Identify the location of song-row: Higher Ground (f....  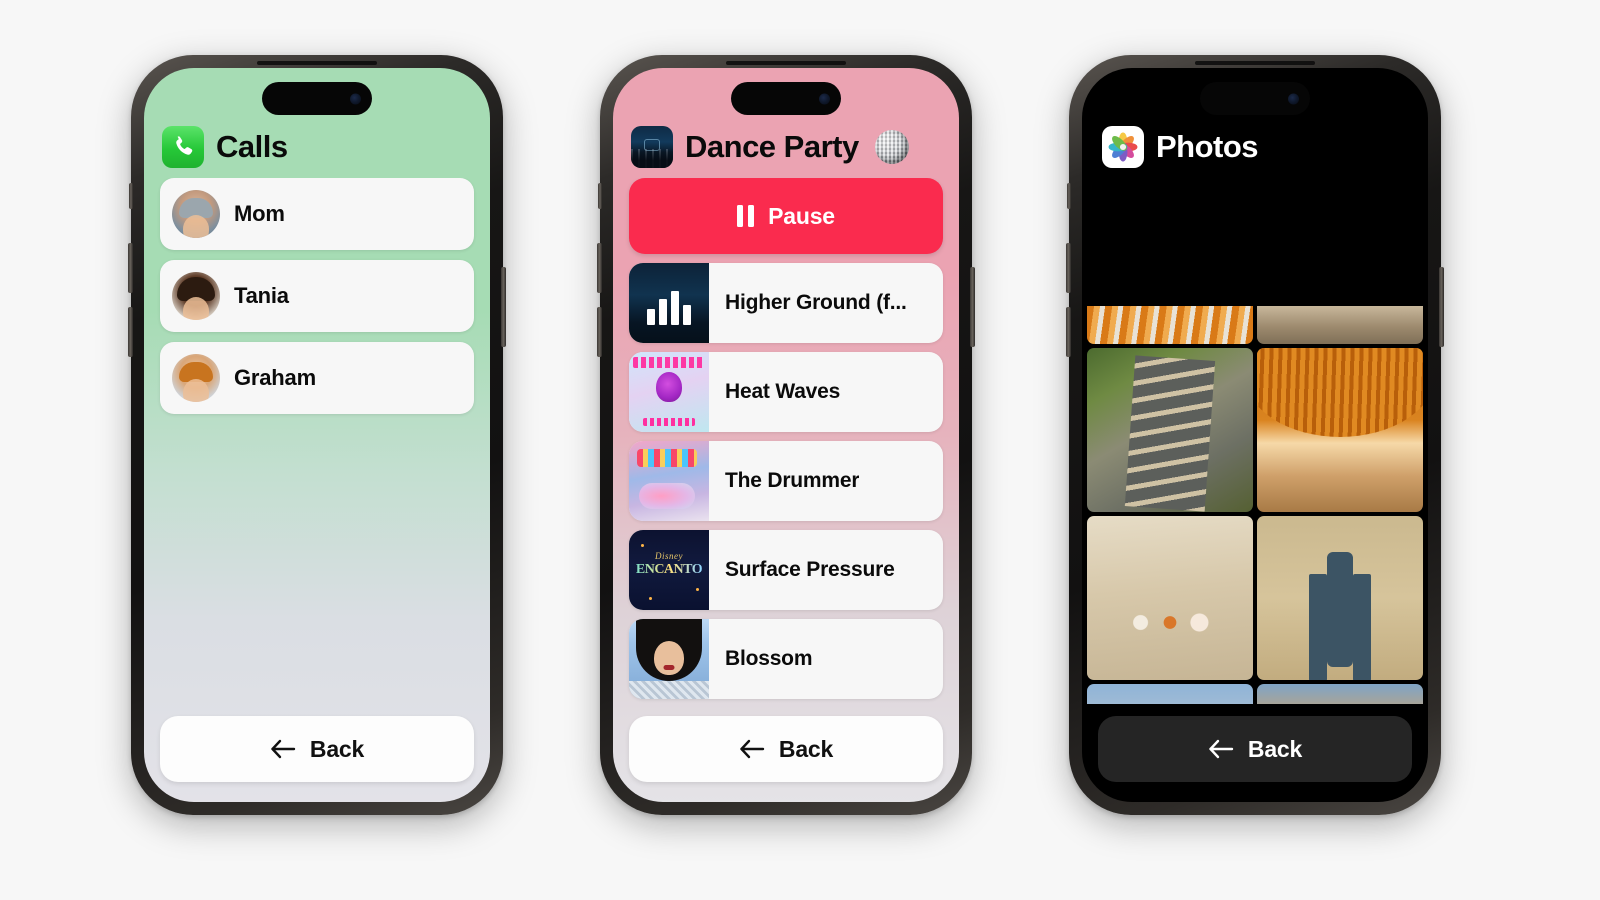
(786, 303).